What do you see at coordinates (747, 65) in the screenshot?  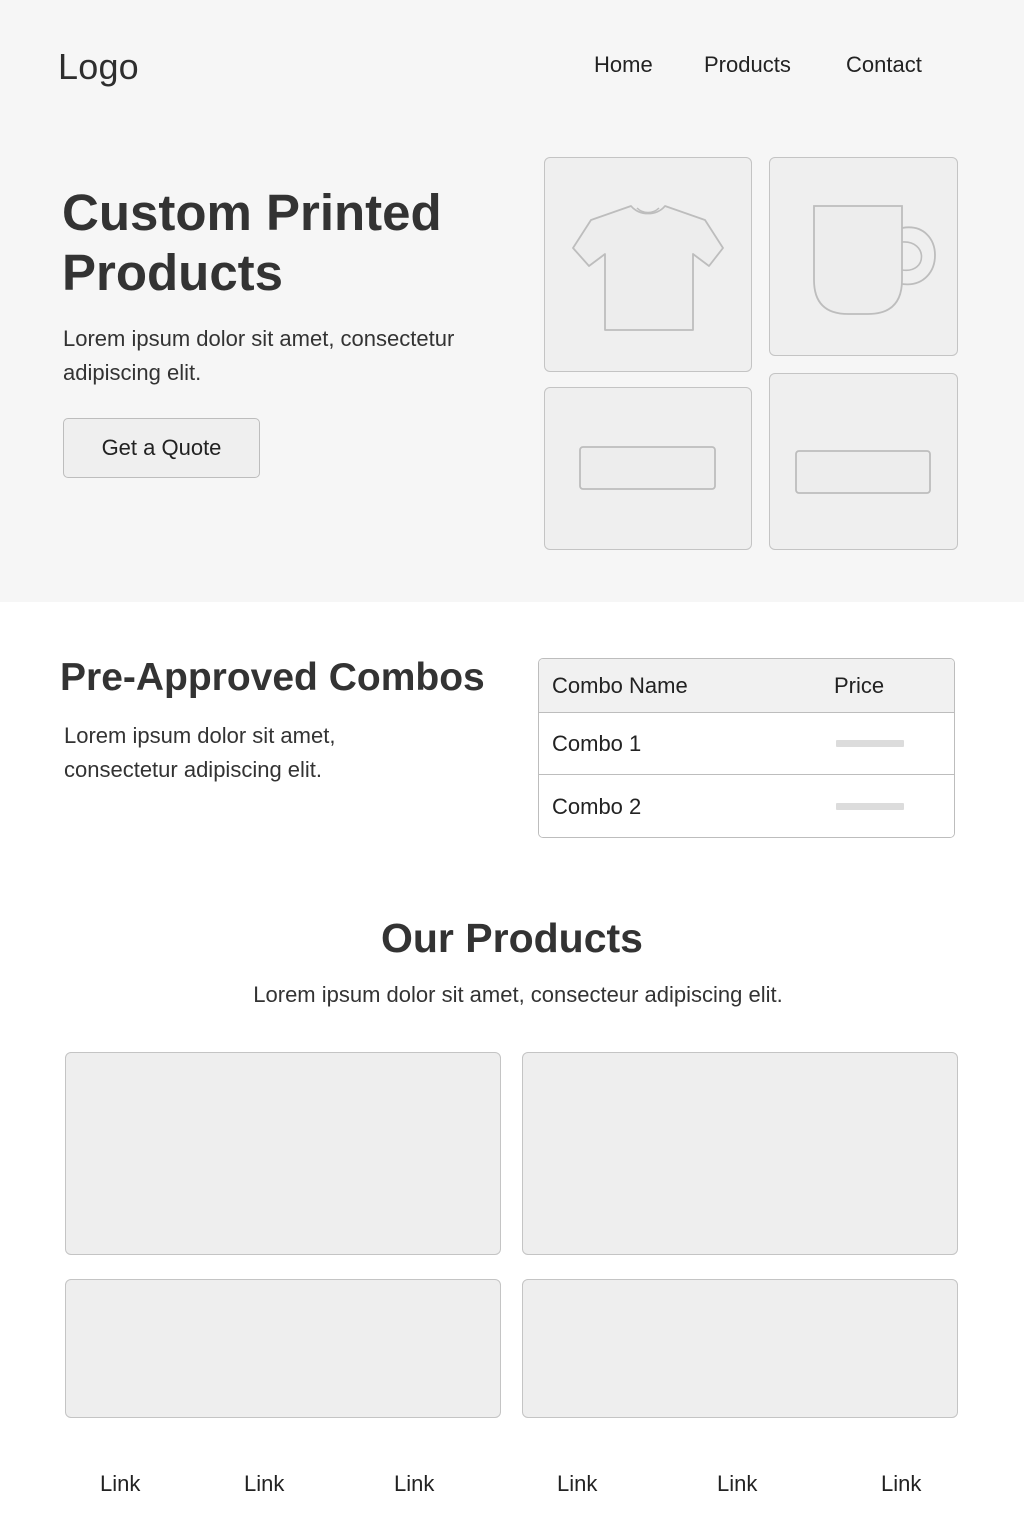 I see `nav-link-products: Products` at bounding box center [747, 65].